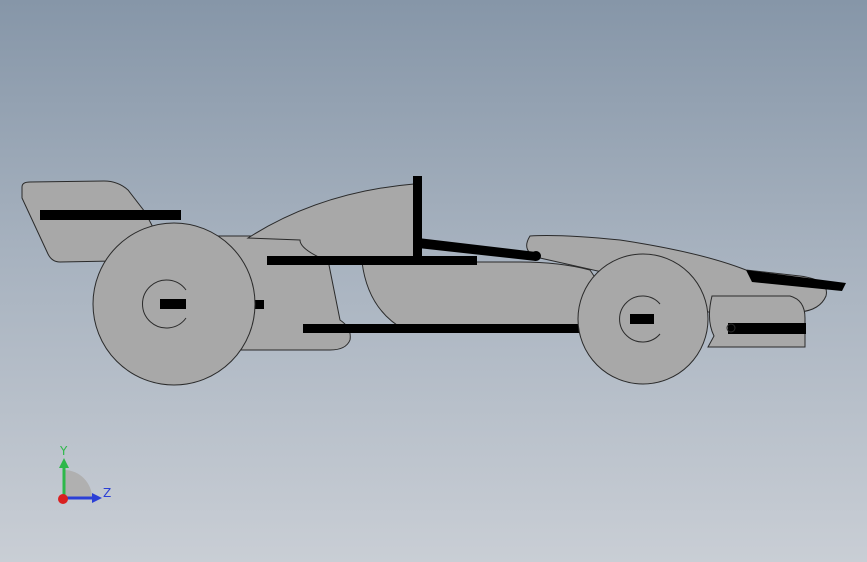  I want to click on z-axis-label: Z, so click(107, 493).